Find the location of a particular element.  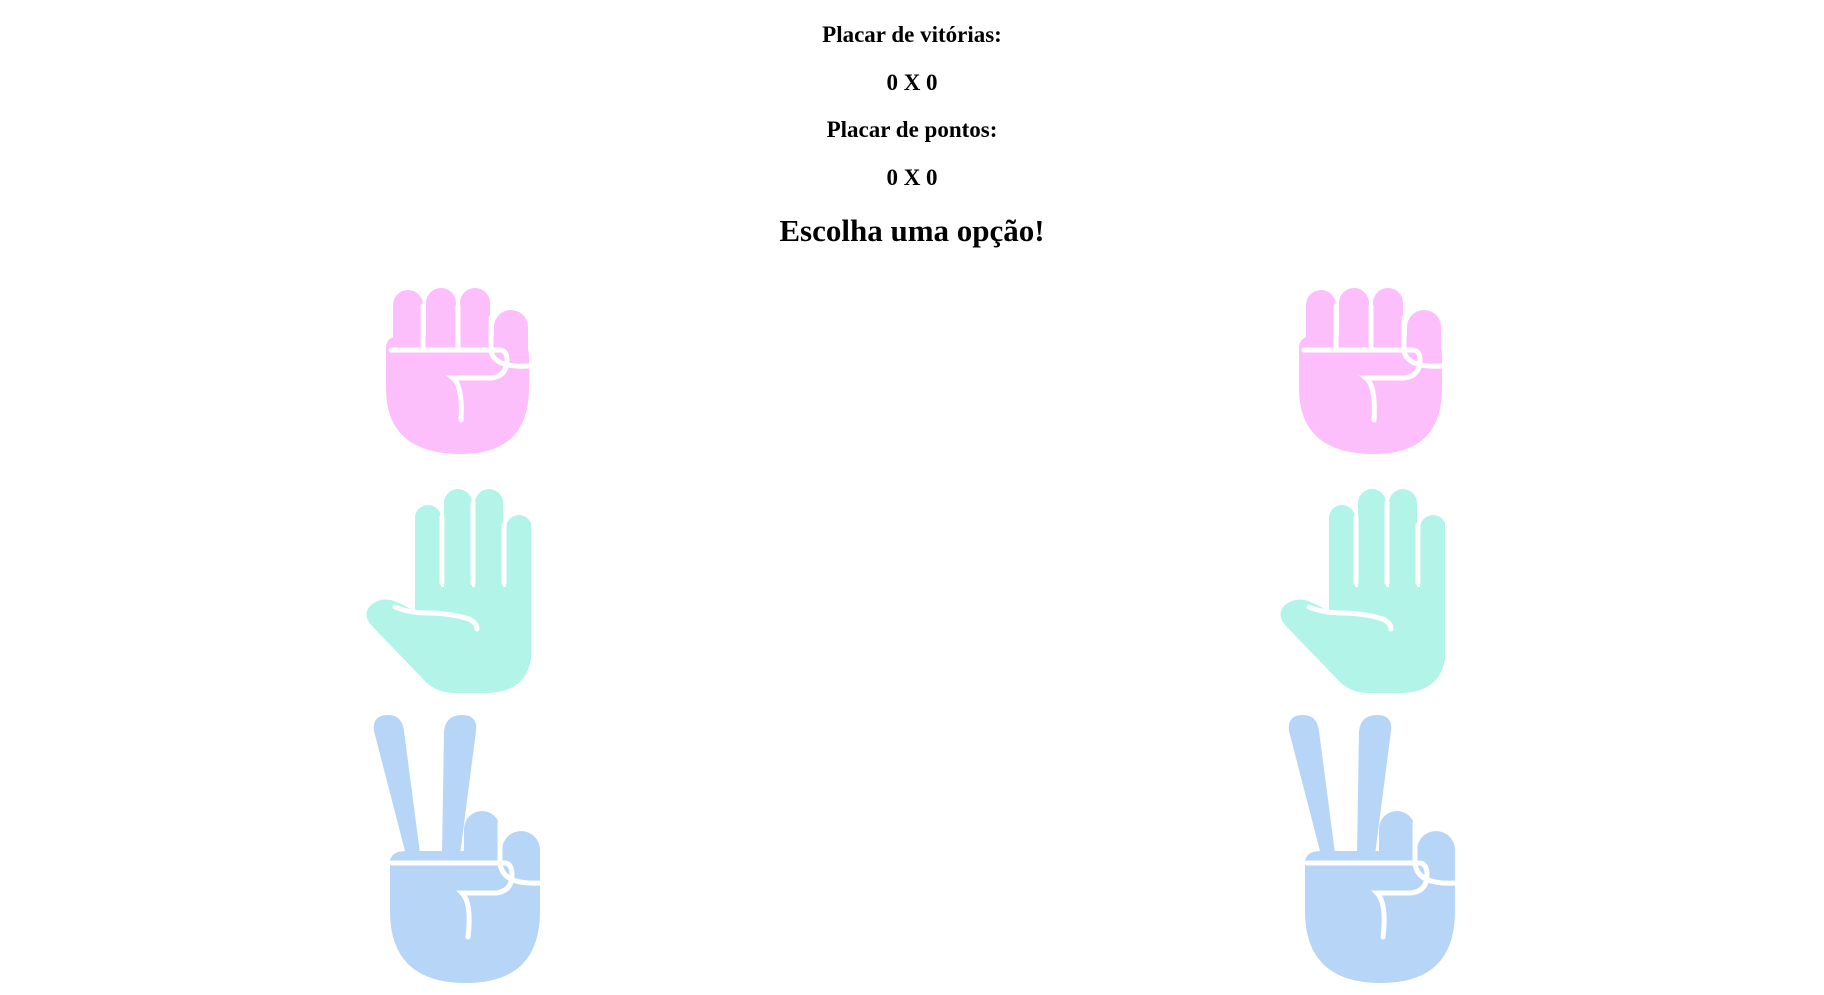

choose-prompt: Escolha uma opção! is located at coordinates (912, 230).